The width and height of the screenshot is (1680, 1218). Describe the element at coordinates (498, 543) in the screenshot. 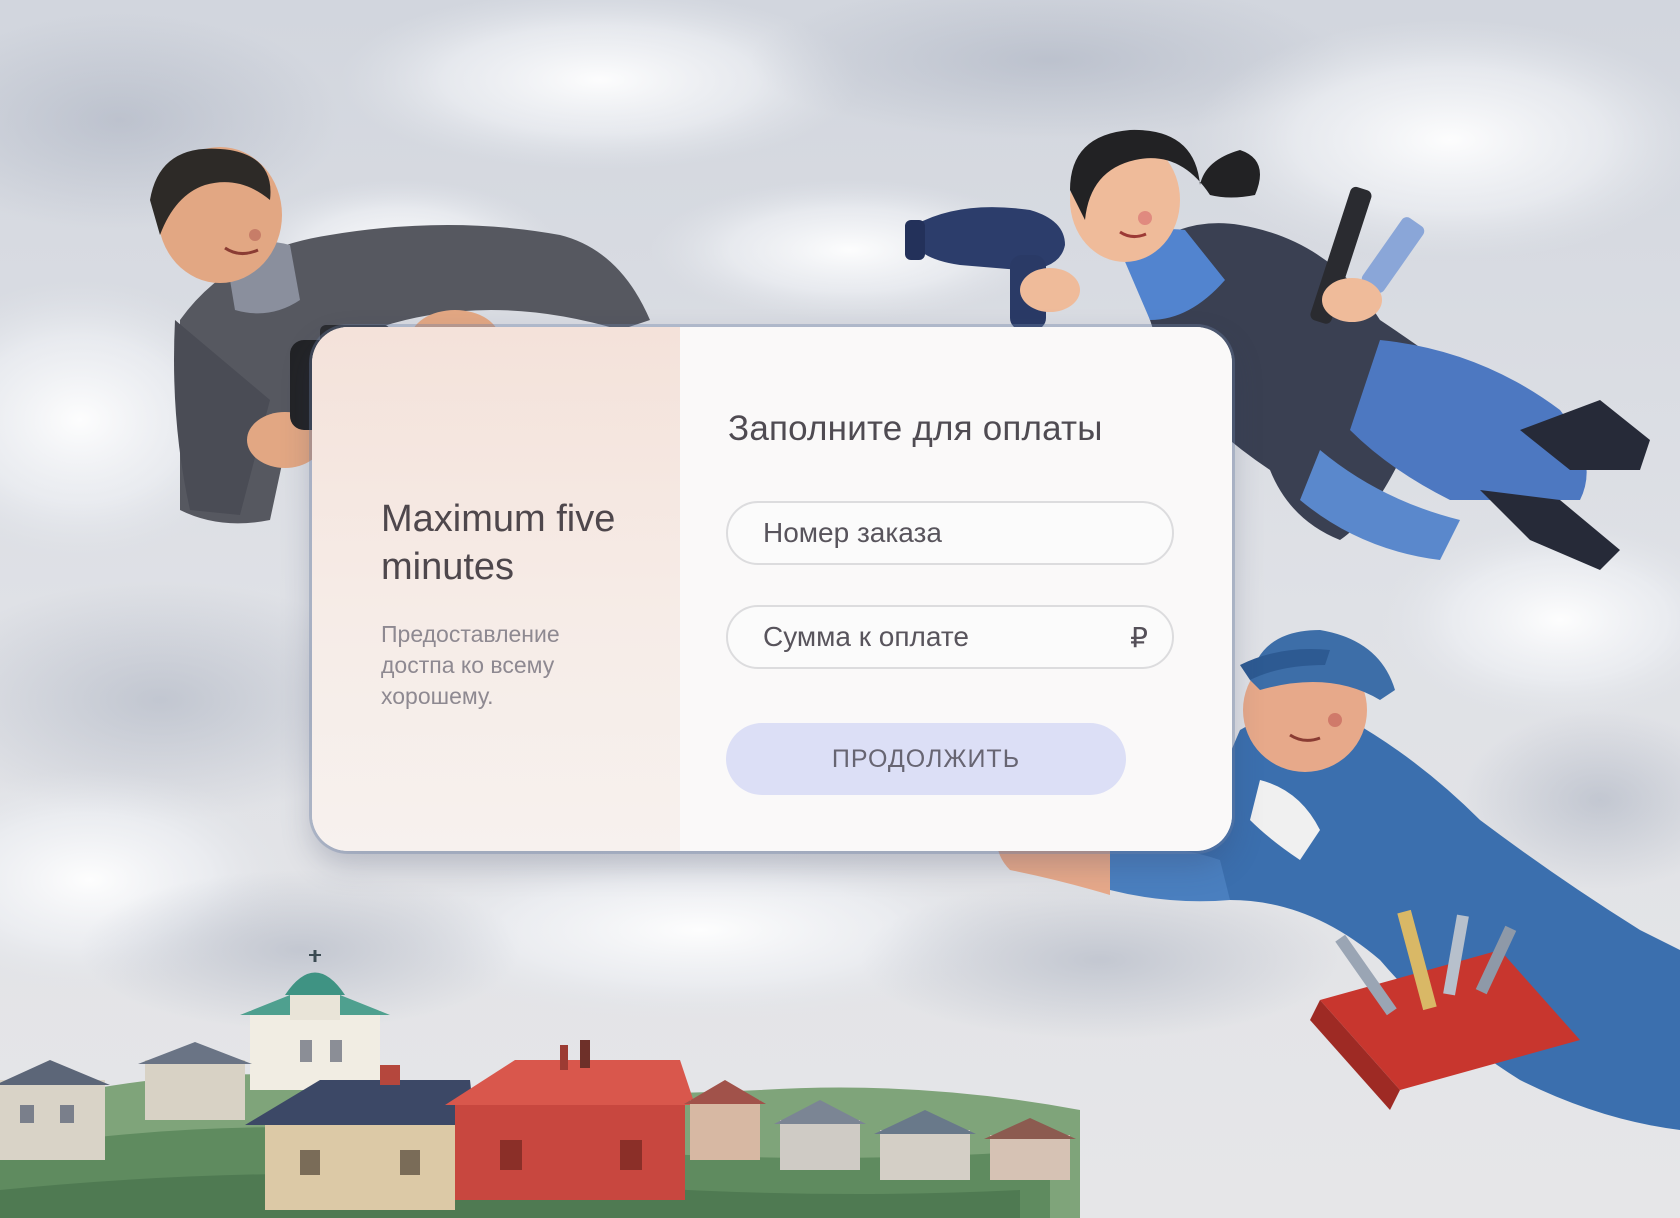

I see `brand-title: Maximum five minutes` at that location.